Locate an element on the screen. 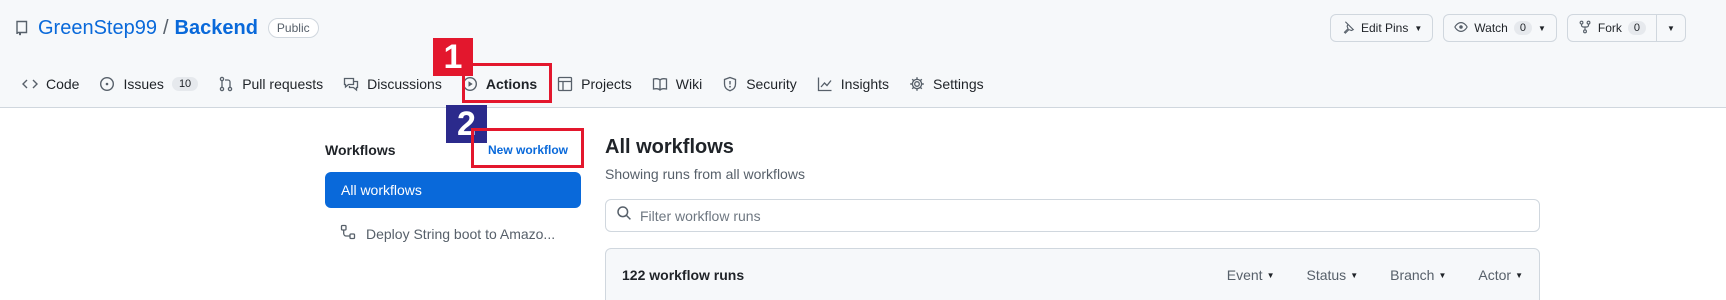 This screenshot has width=1726, height=300. repo-title: GreenStep99 / Backend Public is located at coordinates (166, 28).